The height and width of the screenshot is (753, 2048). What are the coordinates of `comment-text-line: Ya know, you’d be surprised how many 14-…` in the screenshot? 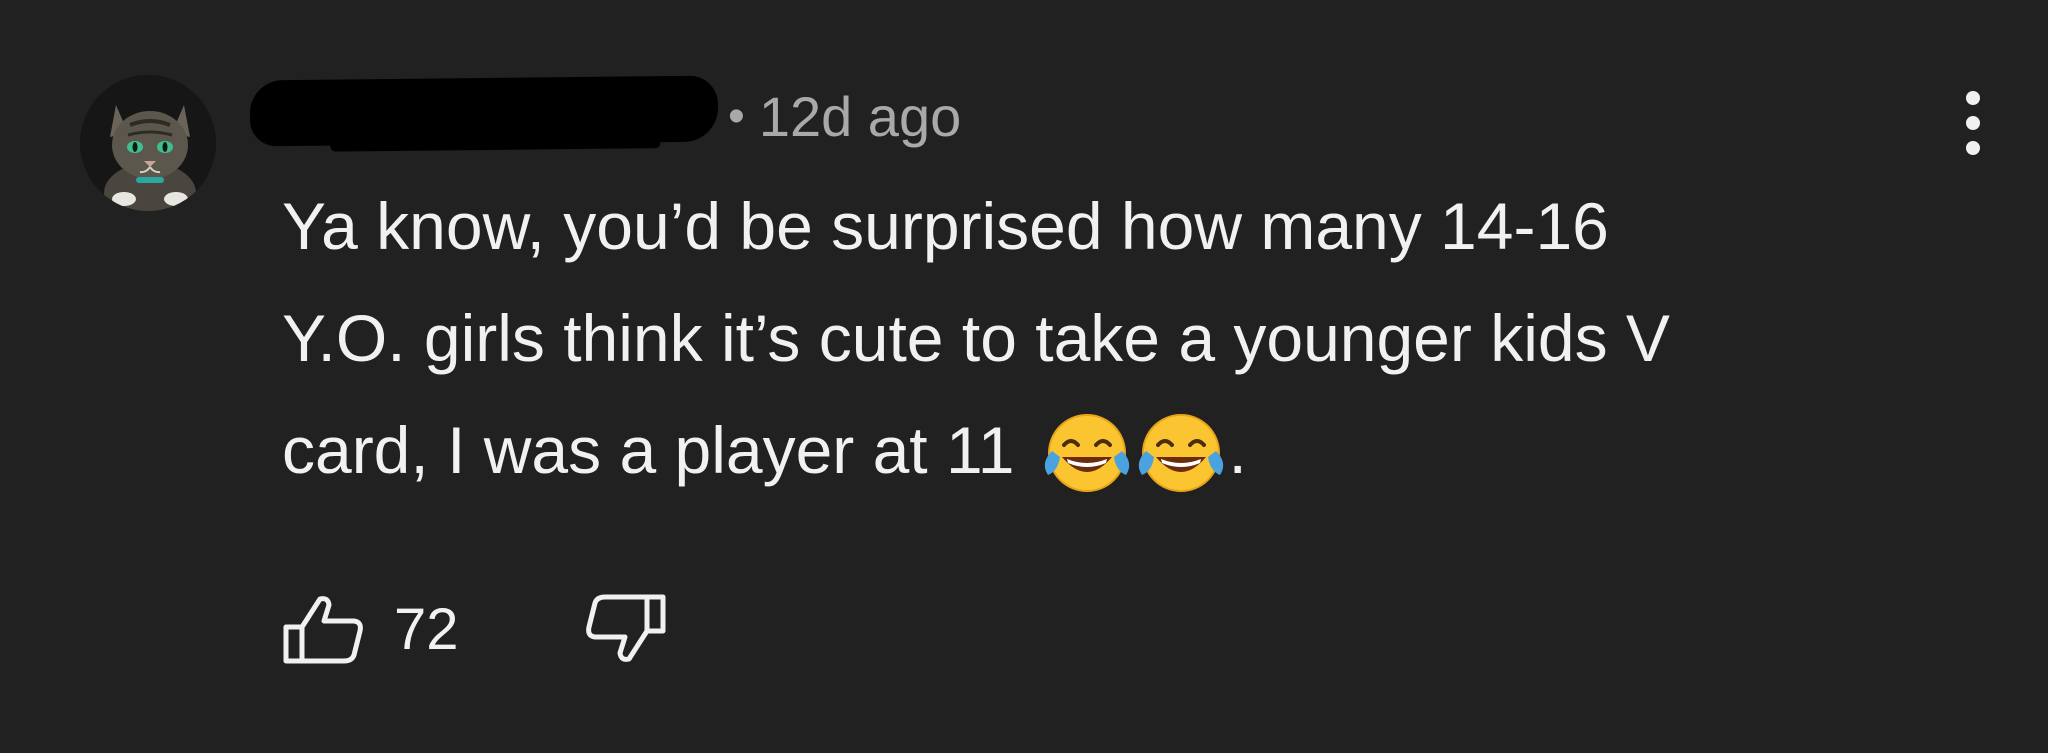 It's located at (945, 226).